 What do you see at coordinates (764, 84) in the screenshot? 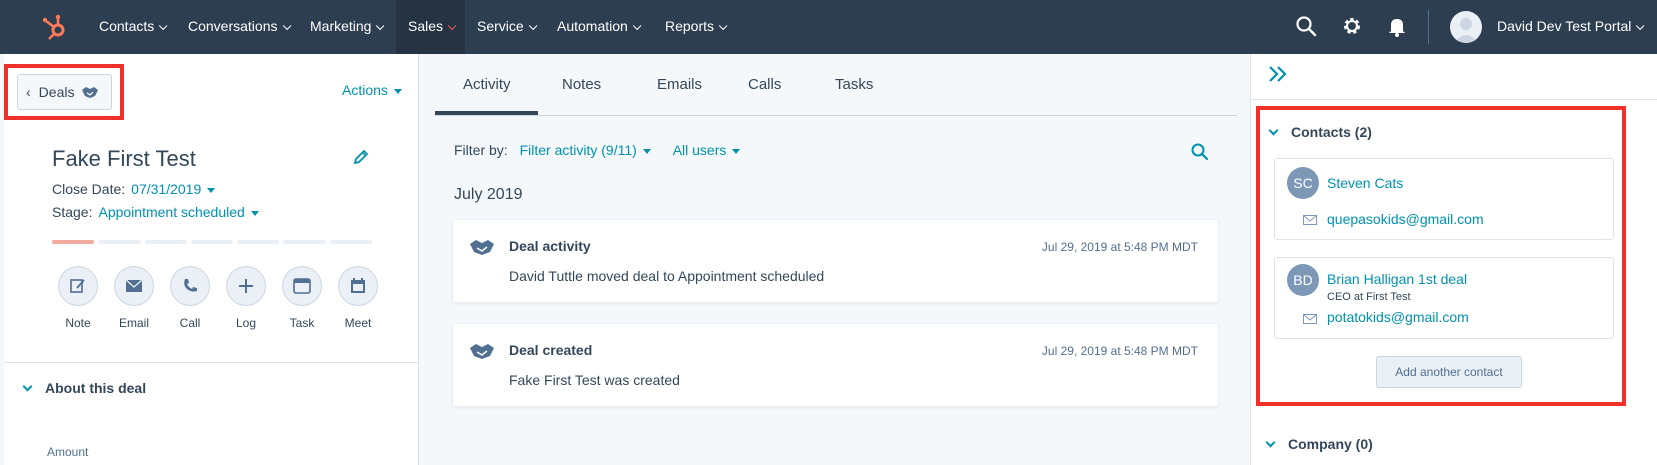
I see `tab-calls: Calls` at bounding box center [764, 84].